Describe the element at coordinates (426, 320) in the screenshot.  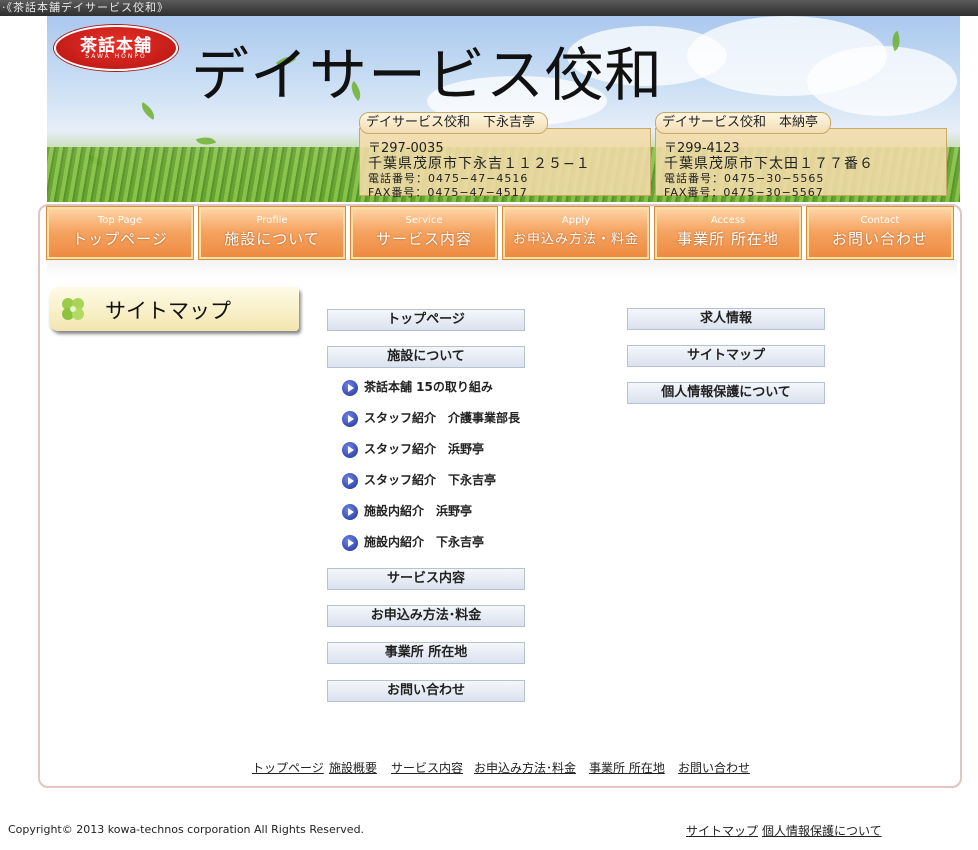
I see `sitemap-link-top-page: トップページ` at that location.